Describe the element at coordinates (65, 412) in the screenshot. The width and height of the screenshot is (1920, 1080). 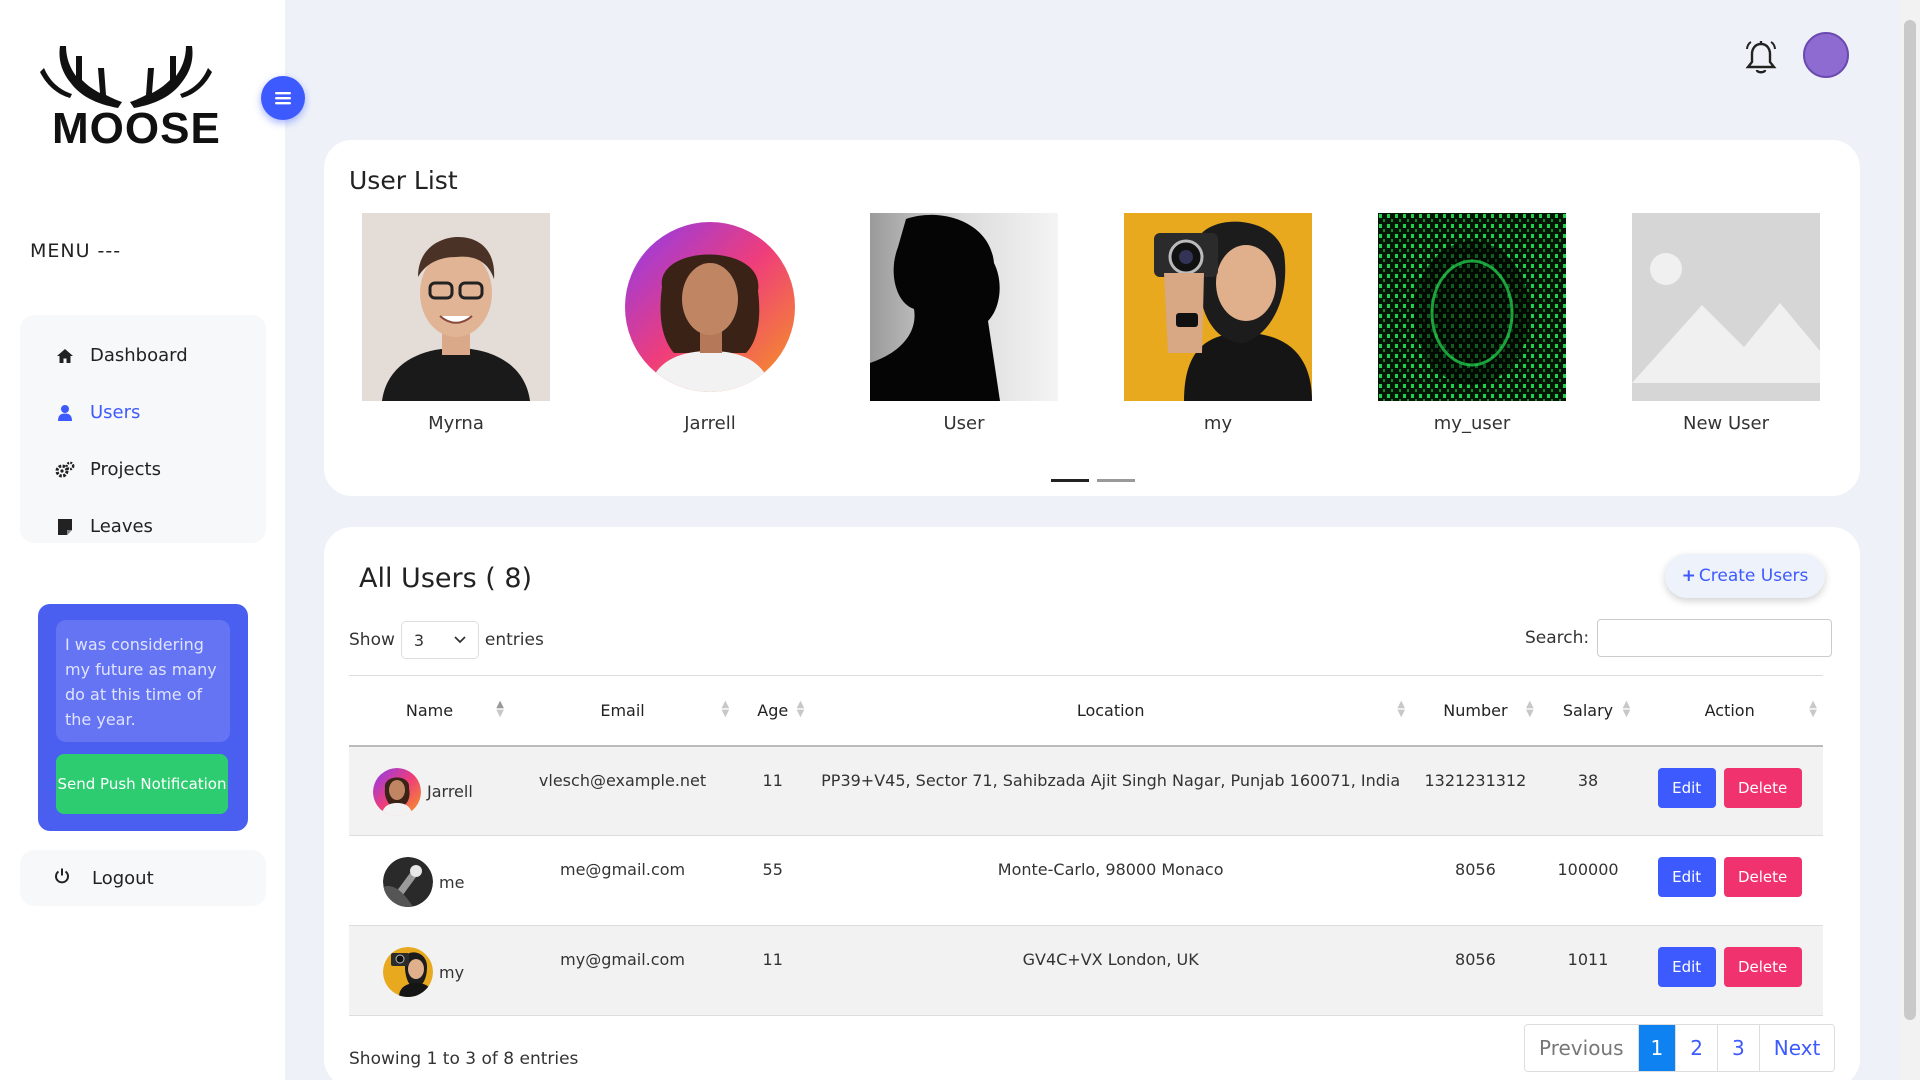
I see `user-icon` at that location.